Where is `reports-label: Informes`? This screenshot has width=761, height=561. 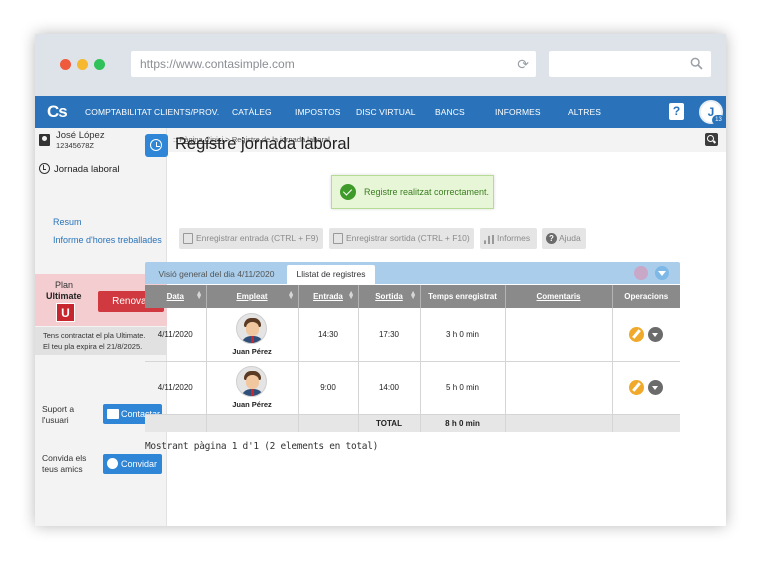
reports-label: Informes is located at coordinates (514, 238).